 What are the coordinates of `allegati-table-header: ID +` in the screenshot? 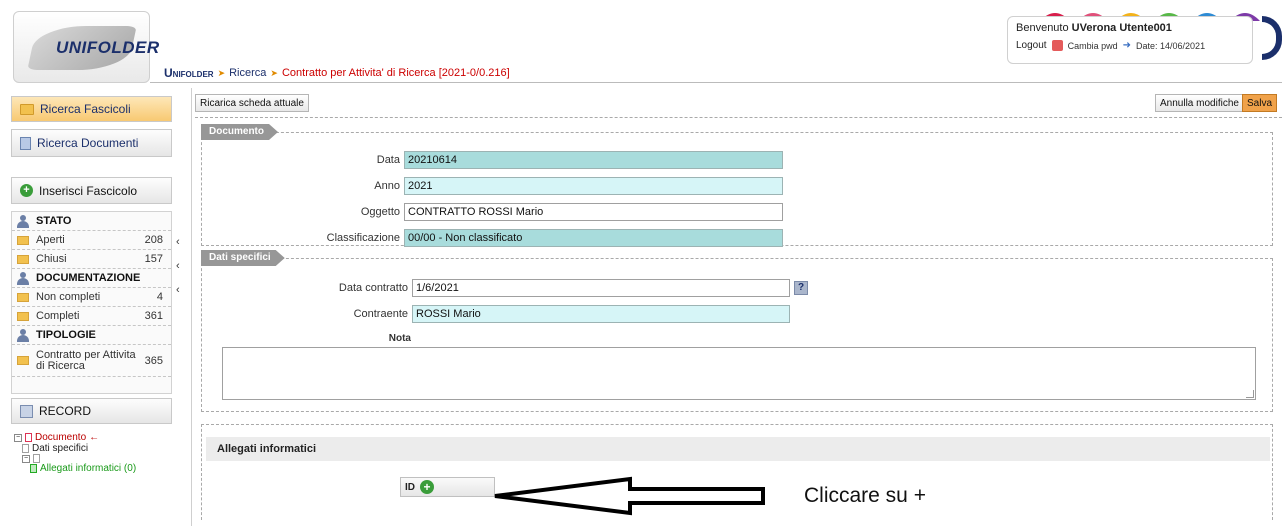 It's located at (447, 487).